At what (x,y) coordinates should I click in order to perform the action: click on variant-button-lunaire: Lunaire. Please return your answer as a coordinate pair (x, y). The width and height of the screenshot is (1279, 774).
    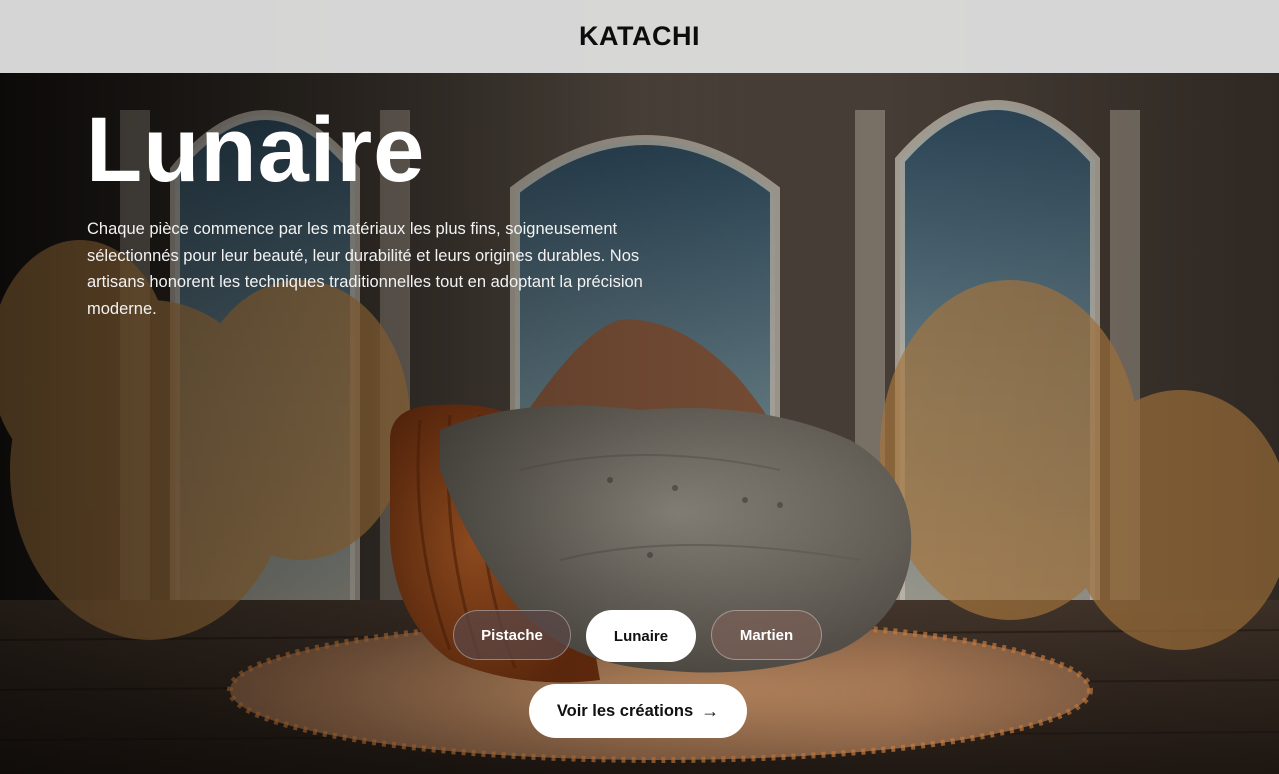
    Looking at the image, I should click on (641, 636).